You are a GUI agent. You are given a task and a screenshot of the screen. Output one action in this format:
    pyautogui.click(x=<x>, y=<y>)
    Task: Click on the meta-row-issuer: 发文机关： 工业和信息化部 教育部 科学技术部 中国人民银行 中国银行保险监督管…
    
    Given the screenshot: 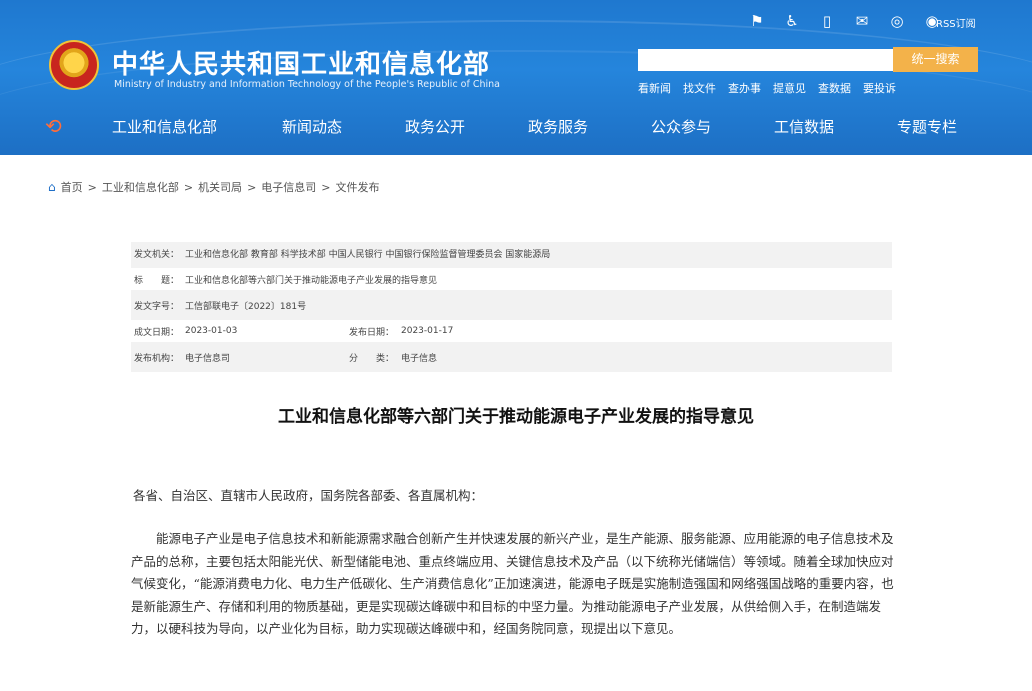 What is the action you would take?
    pyautogui.click(x=511, y=253)
    